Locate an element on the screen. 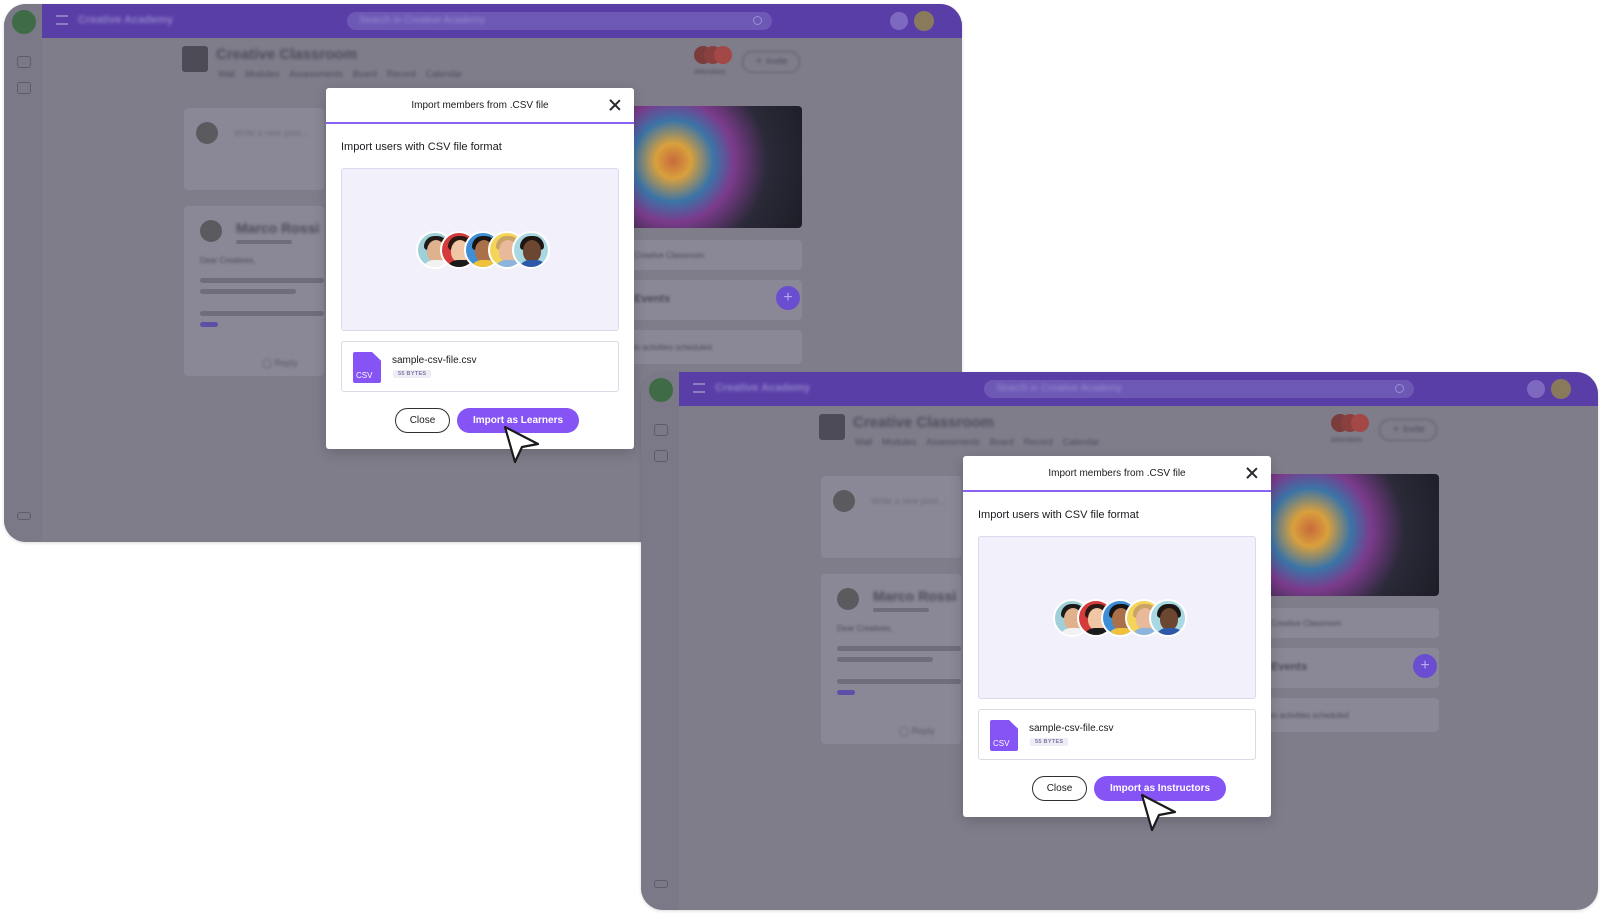 This screenshot has width=1600, height=913. course-thumbnail is located at coordinates (832, 427).